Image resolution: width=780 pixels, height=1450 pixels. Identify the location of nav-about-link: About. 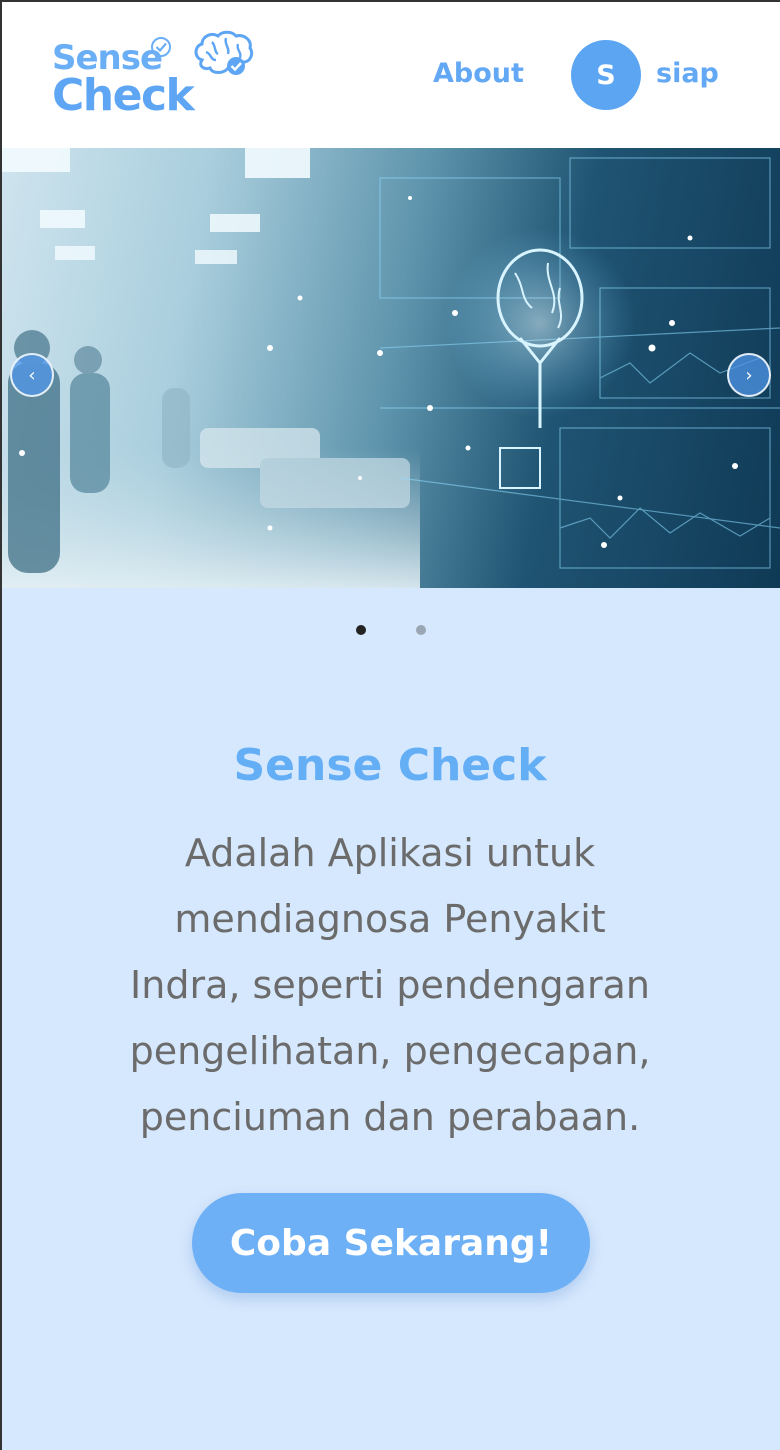
(478, 73).